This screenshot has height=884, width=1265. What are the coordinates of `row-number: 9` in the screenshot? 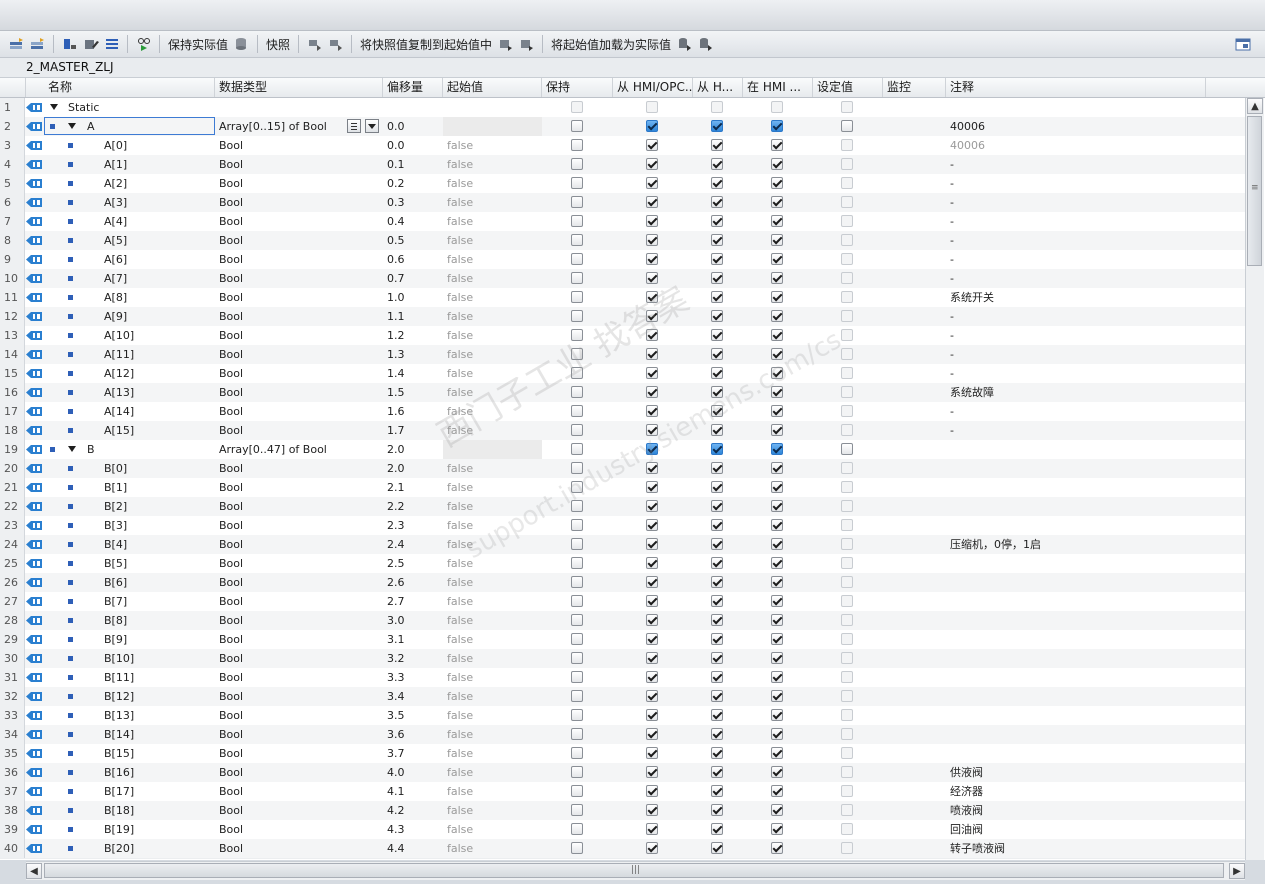 It's located at (12, 259).